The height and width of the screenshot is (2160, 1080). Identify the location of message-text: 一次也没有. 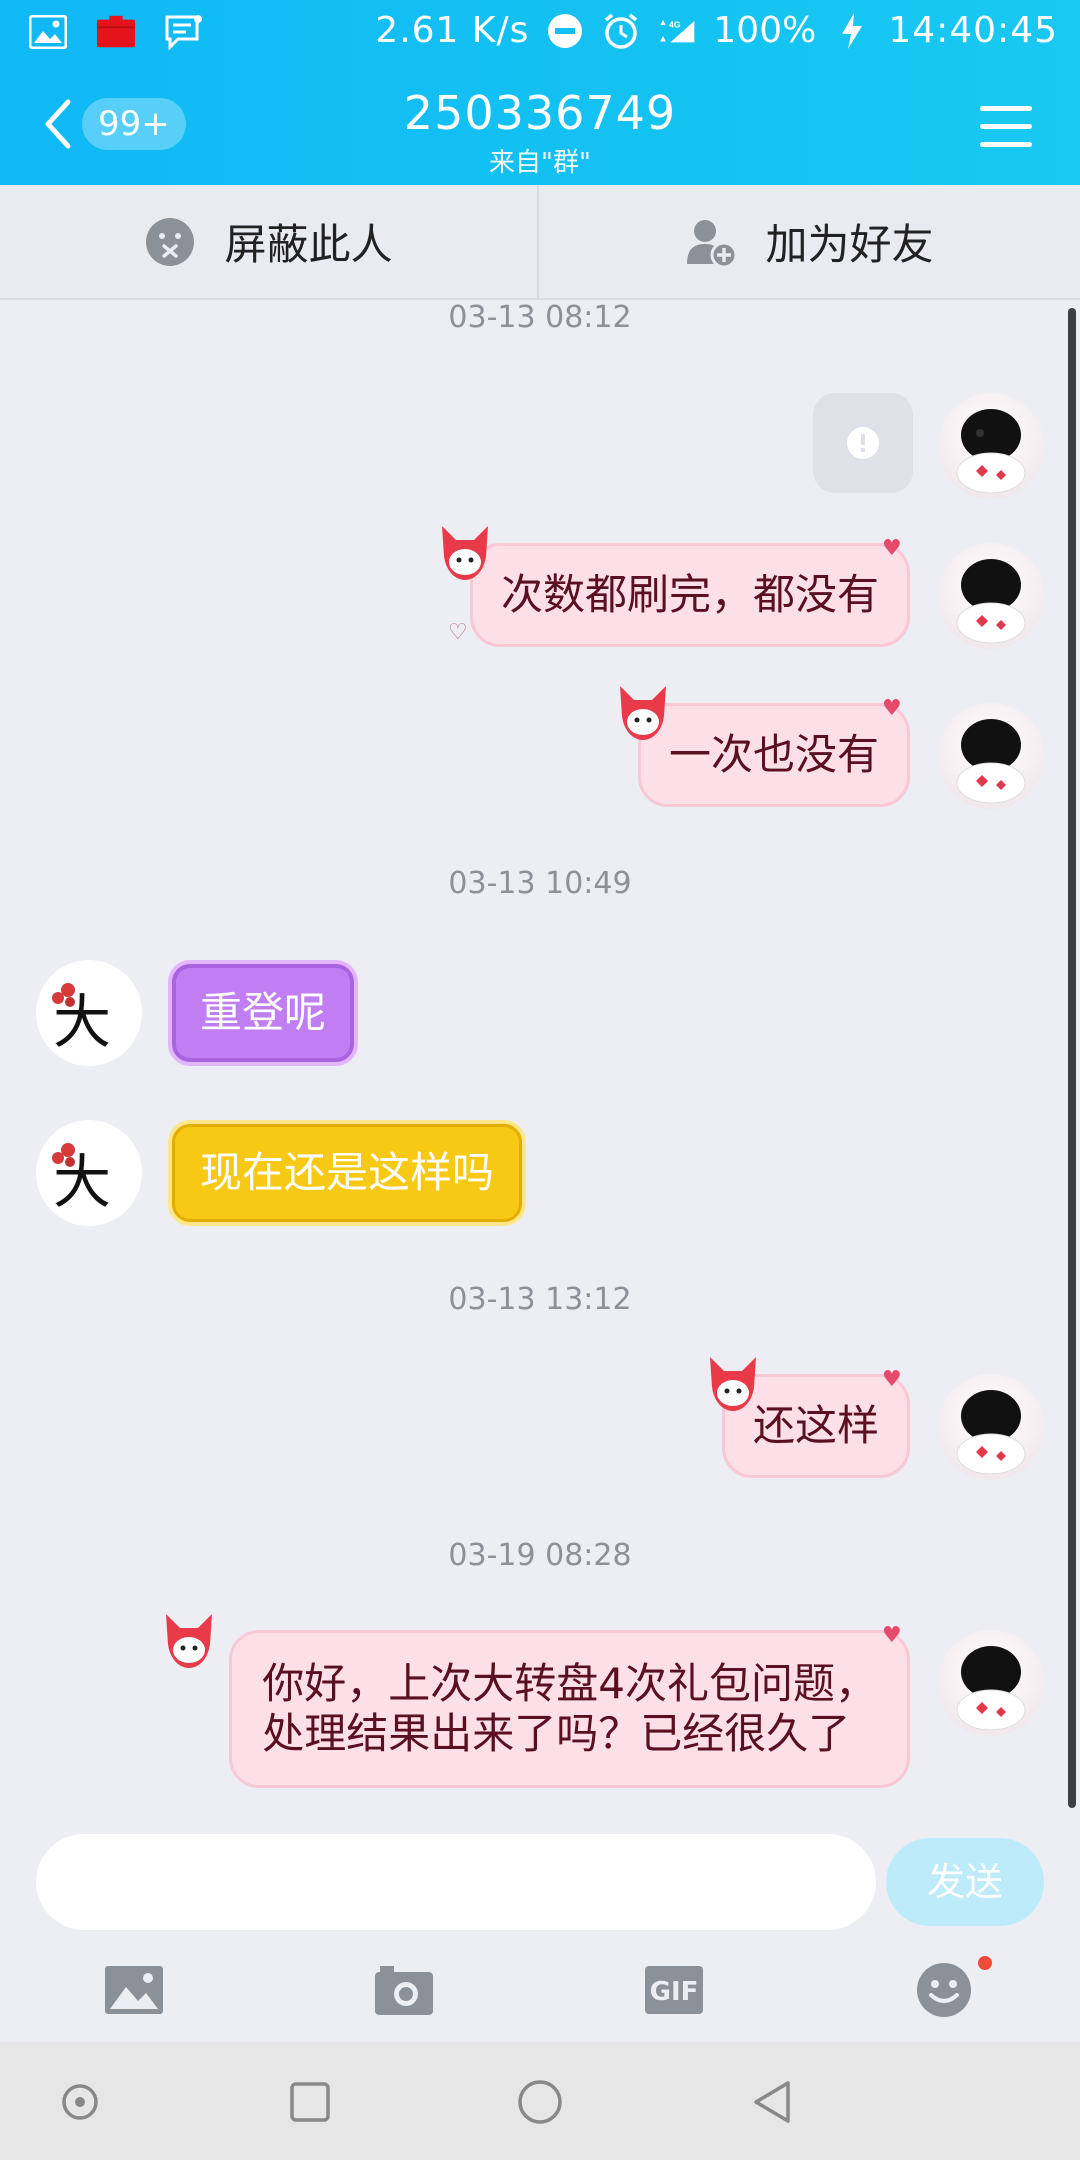
(773, 754).